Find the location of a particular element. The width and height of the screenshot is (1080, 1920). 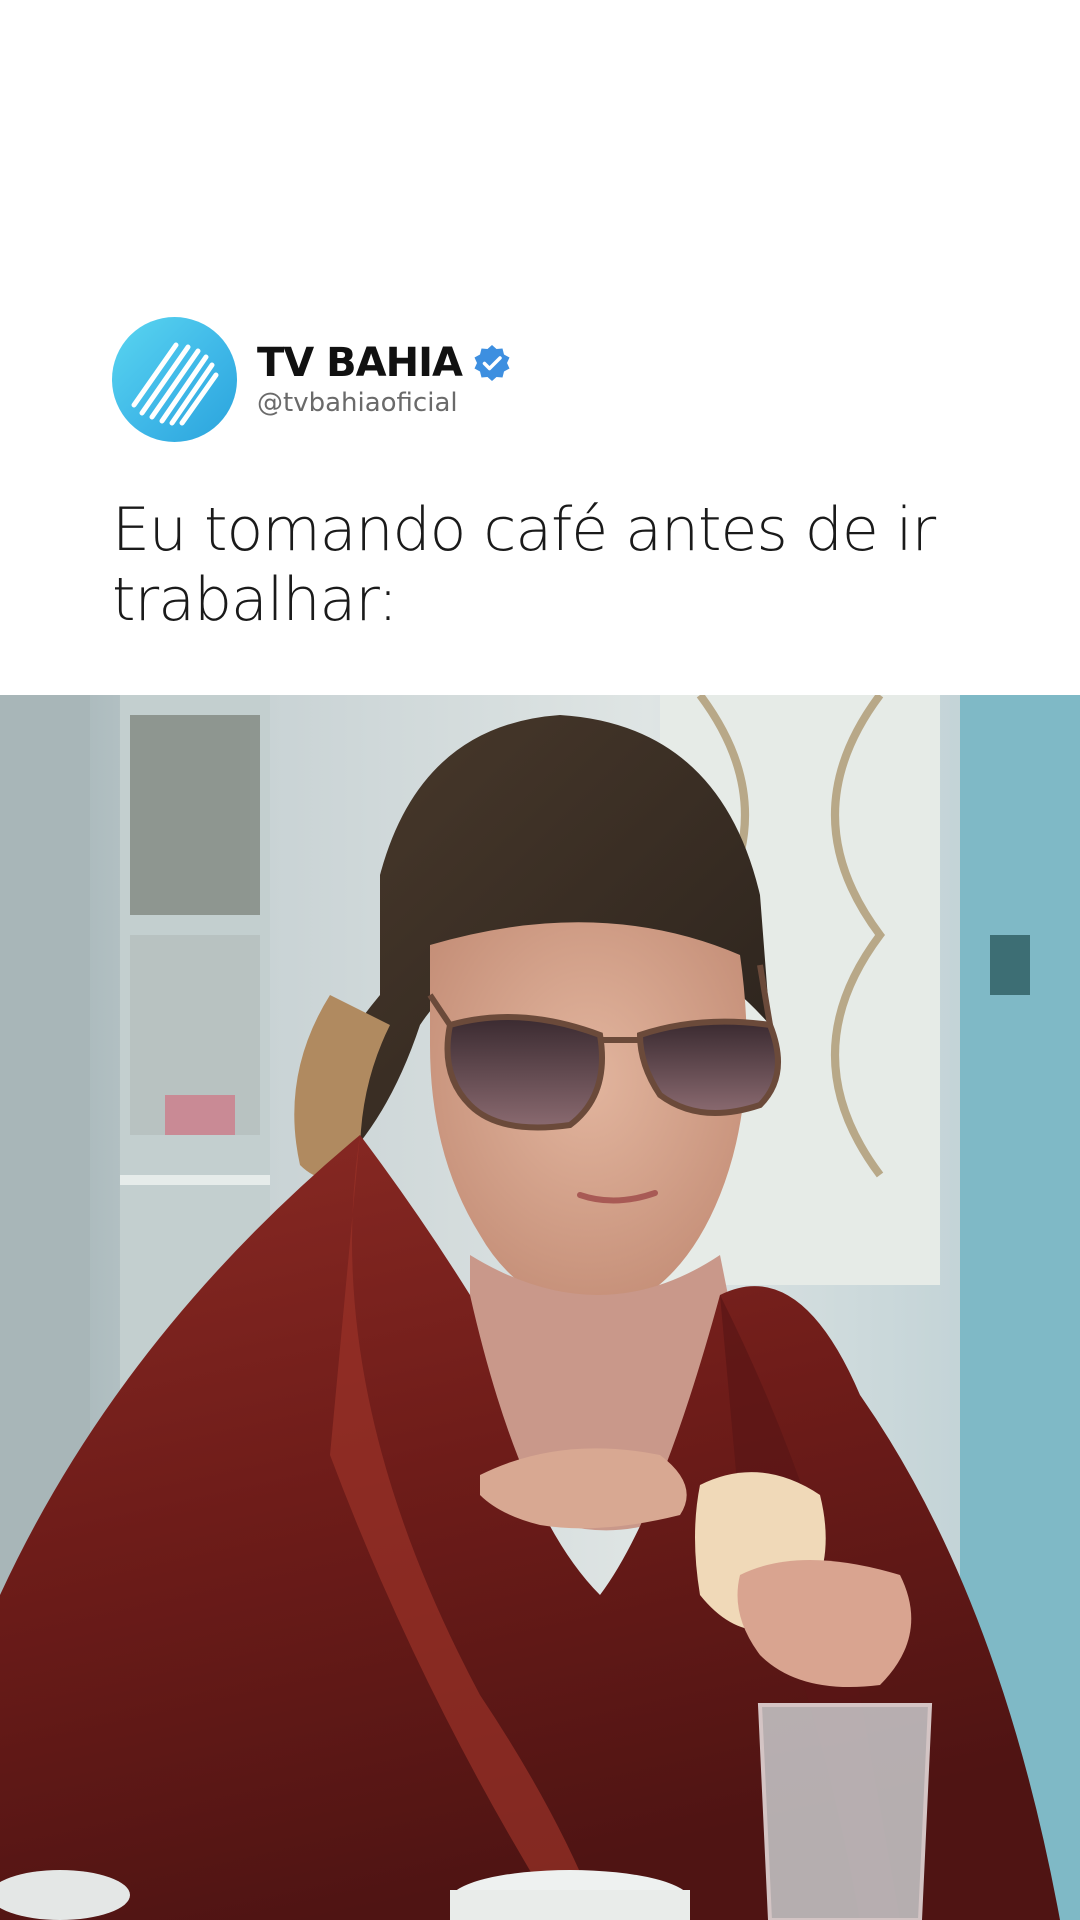

avatar is located at coordinates (174, 379).